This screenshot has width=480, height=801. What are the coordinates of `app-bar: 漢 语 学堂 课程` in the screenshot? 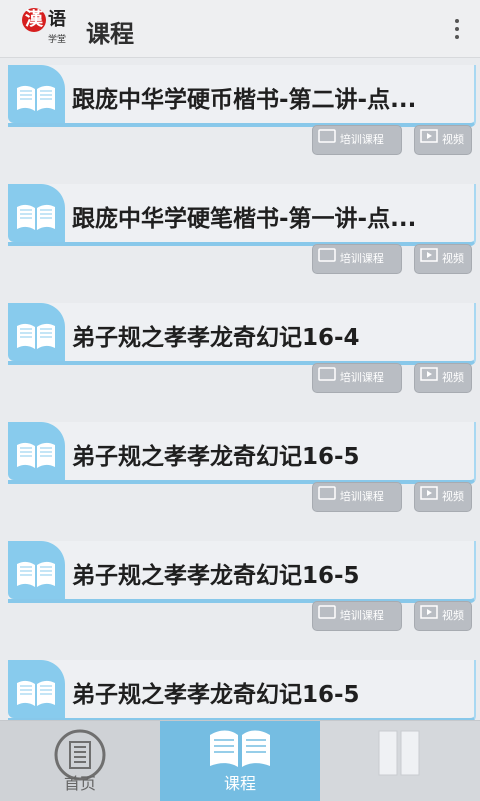 It's located at (240, 29).